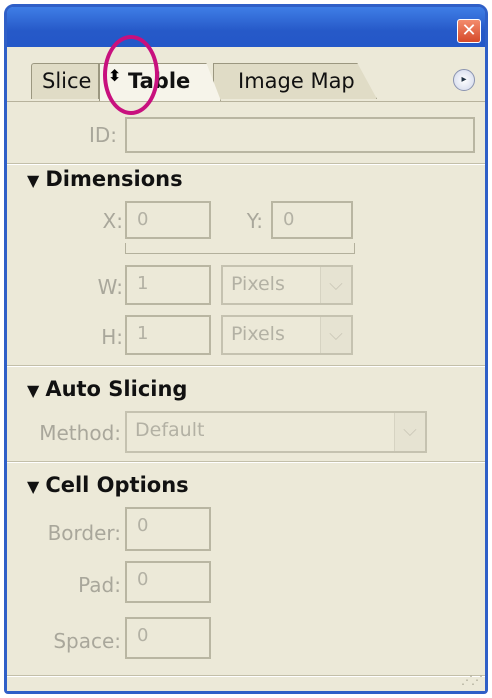 Image resolution: width=492 pixels, height=698 pixels. What do you see at coordinates (112, 337) in the screenshot?
I see `h-label: H:` at bounding box center [112, 337].